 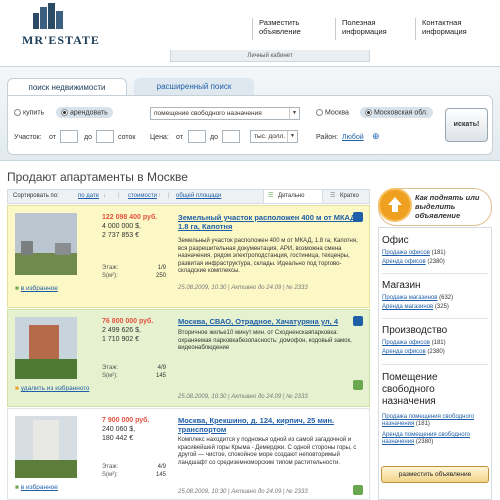 I want to click on remove-favorite: ■ удалить из избранного, so click(x=52, y=388).